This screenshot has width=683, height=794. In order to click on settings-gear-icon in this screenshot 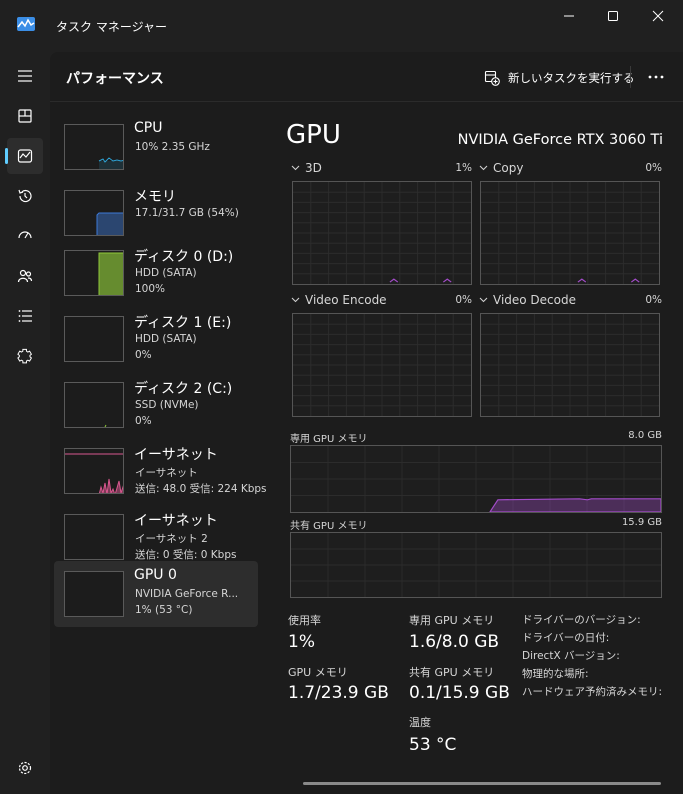, I will do `click(25, 768)`.